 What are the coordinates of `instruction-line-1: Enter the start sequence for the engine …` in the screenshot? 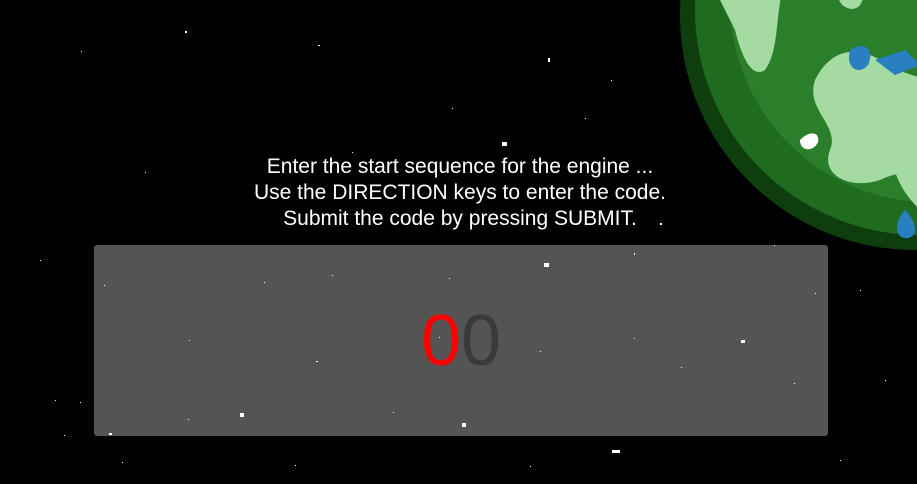 It's located at (460, 166).